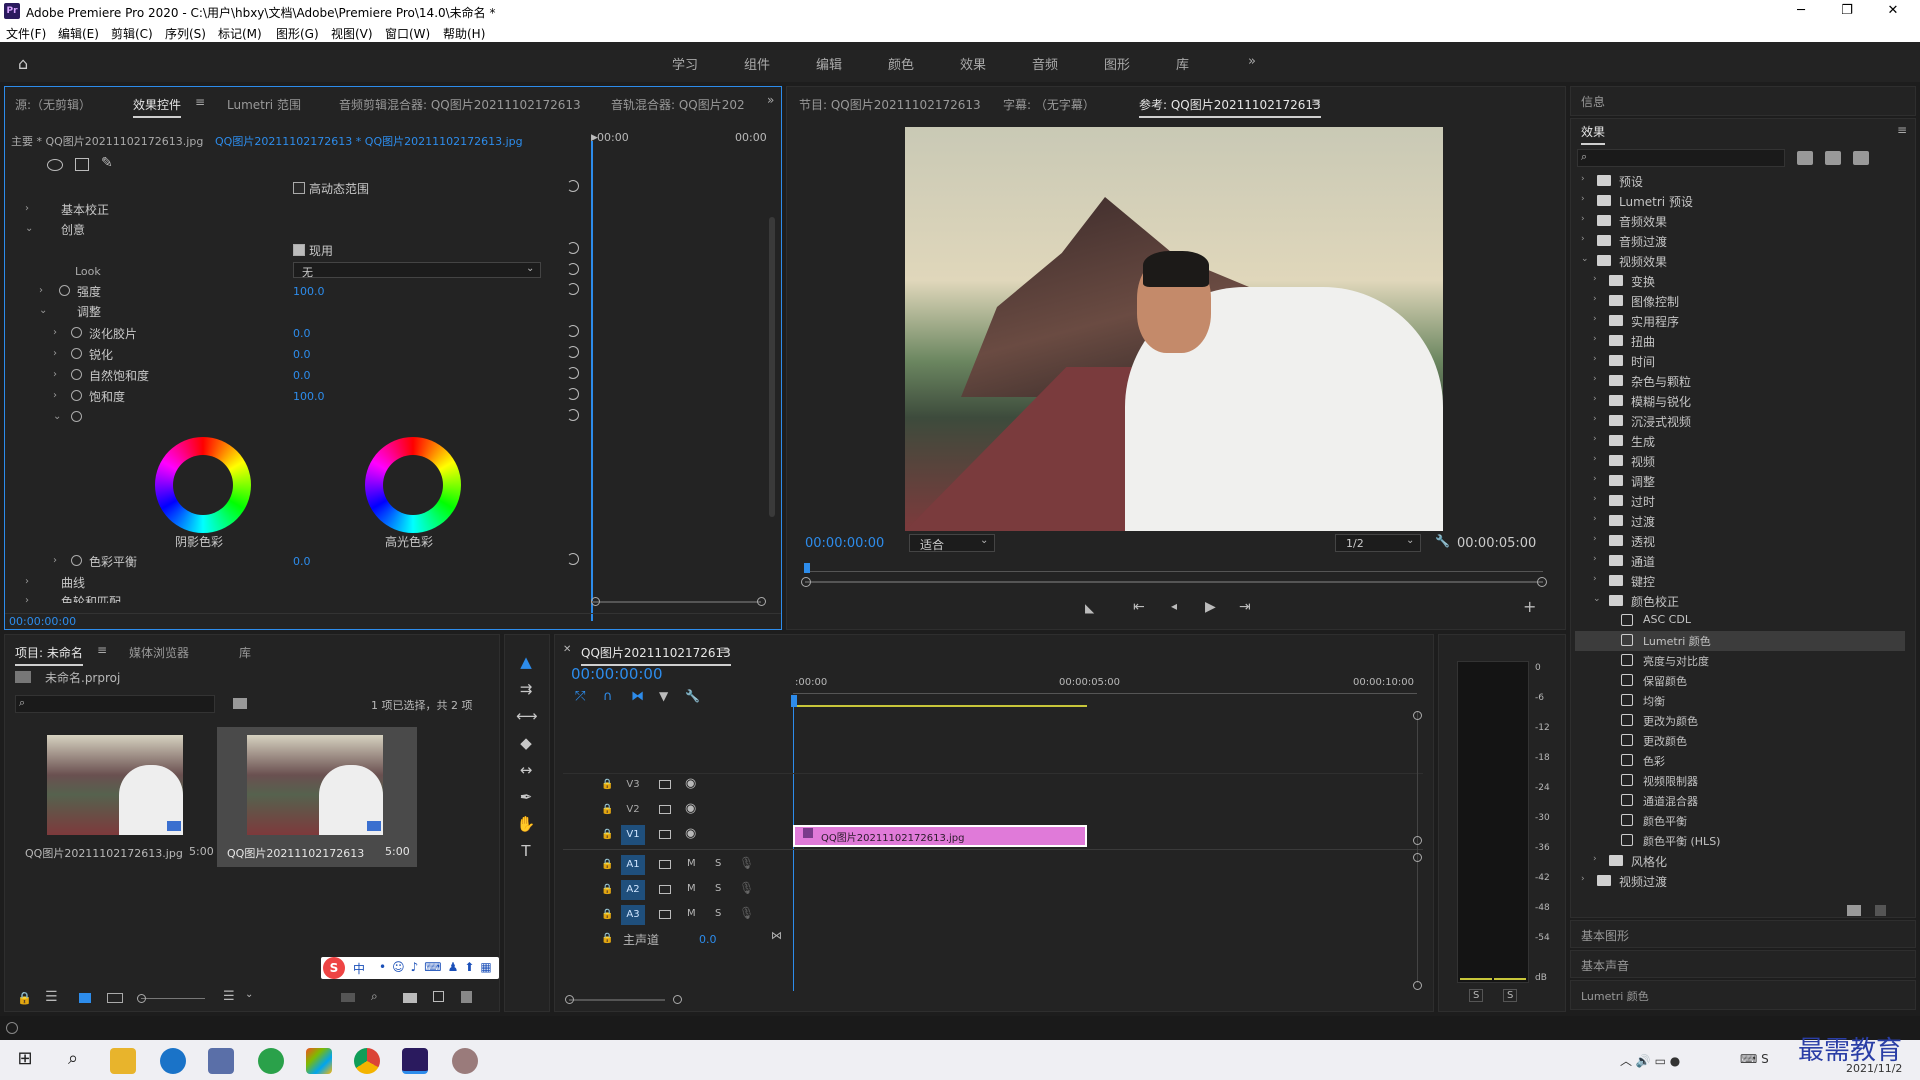  I want to click on menu-edit: 编辑(E), so click(78, 33).